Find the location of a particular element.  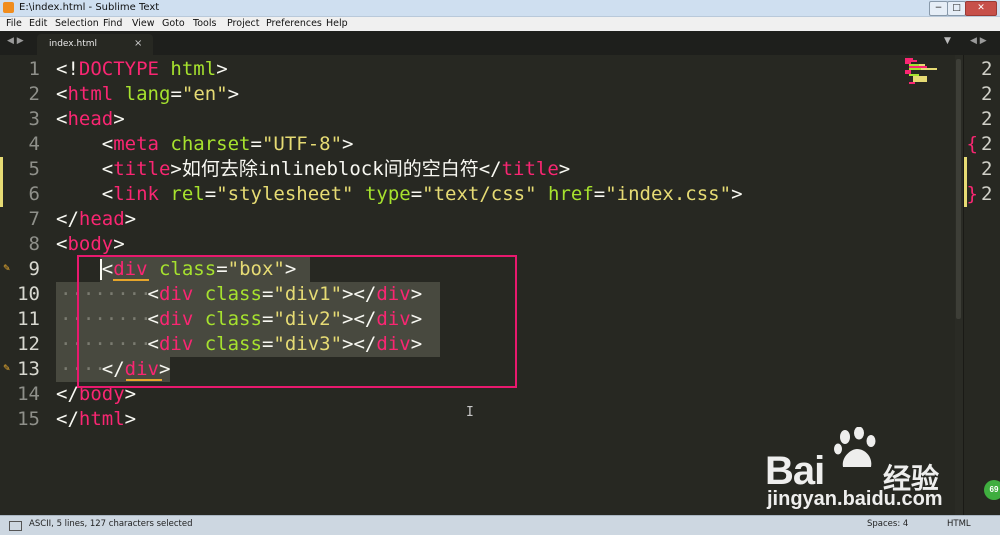

menu-help: Help is located at coordinates (337, 24).